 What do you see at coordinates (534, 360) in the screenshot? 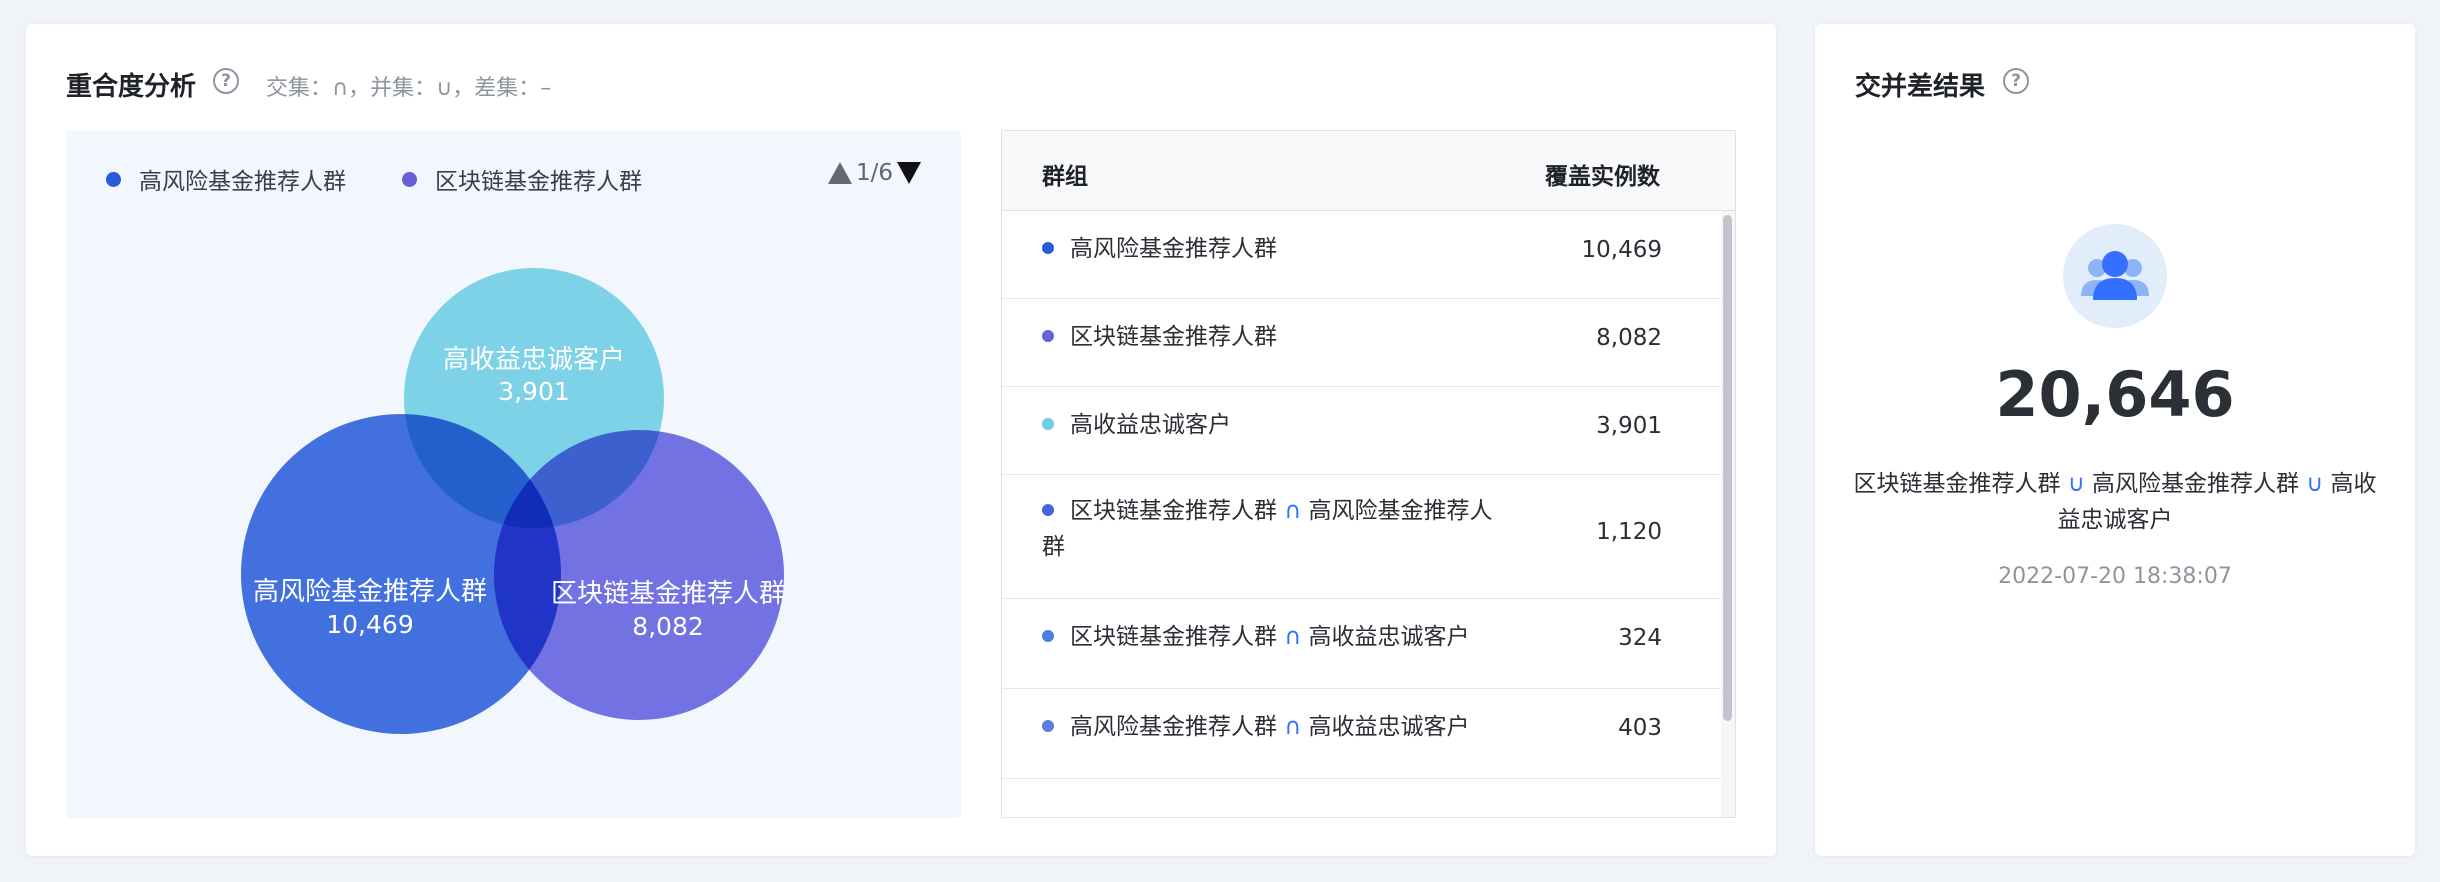
I see `venn-label-name: 高收益忠诚客户` at bounding box center [534, 360].